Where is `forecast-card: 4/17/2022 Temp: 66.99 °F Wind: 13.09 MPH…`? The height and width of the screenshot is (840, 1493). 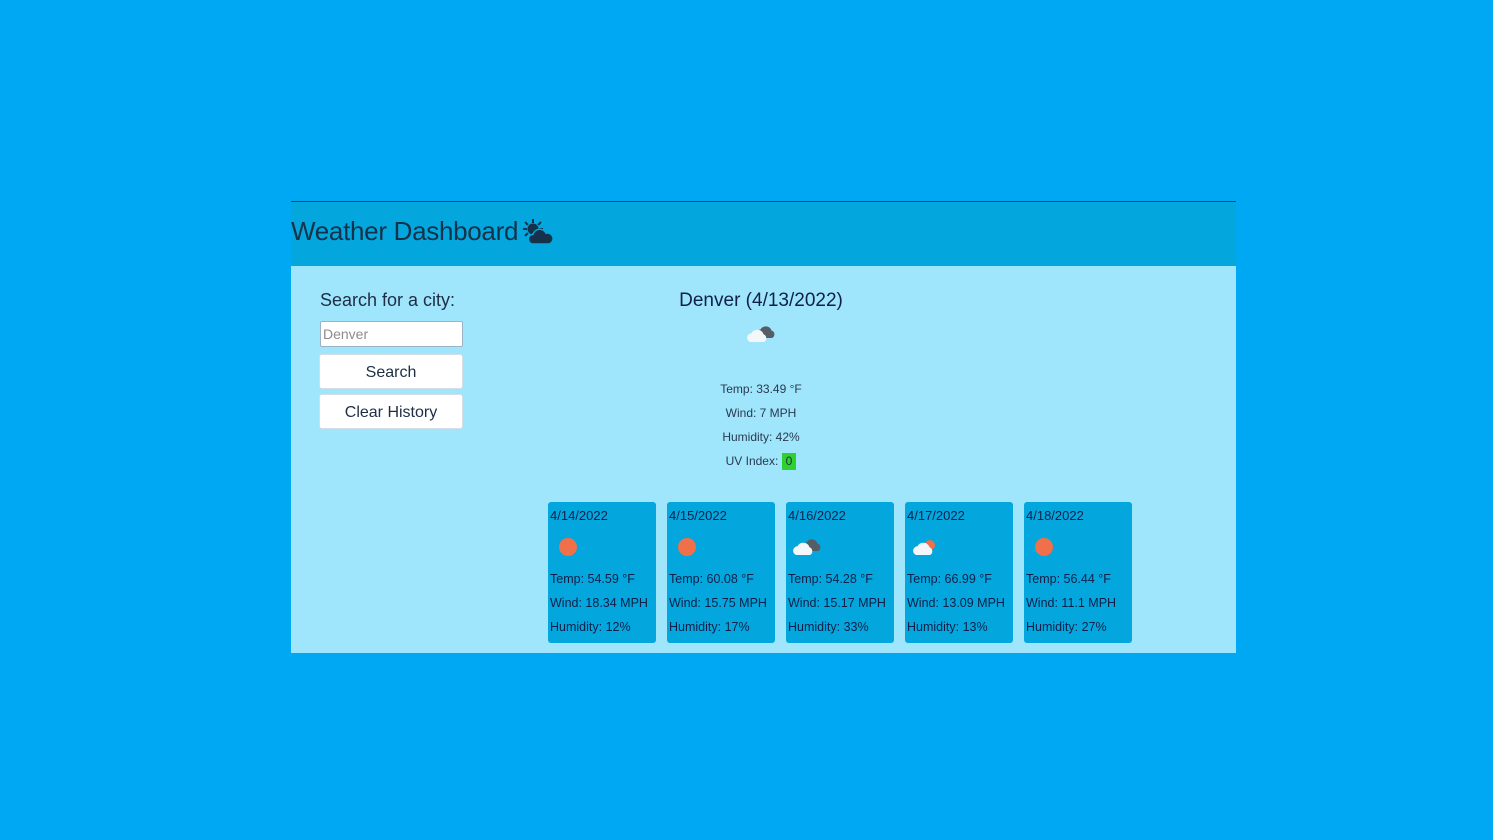
forecast-card: 4/17/2022 Temp: 66.99 °F Wind: 13.09 MPH… is located at coordinates (959, 572).